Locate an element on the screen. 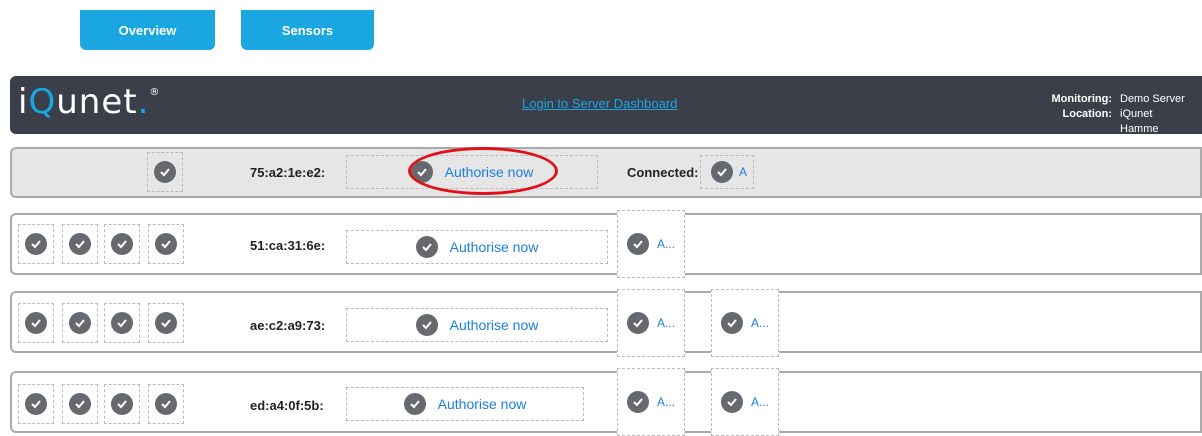 The width and height of the screenshot is (1202, 436). tab-overview: Overview is located at coordinates (147, 30).